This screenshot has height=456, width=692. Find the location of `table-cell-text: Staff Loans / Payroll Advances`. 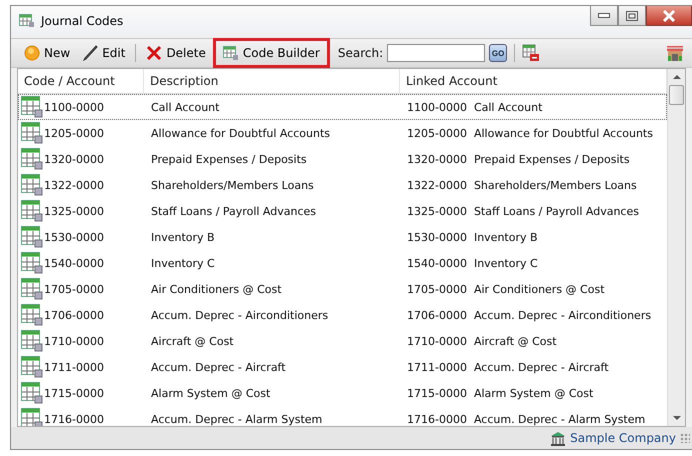

table-cell-text: Staff Loans / Payroll Advances is located at coordinates (234, 211).